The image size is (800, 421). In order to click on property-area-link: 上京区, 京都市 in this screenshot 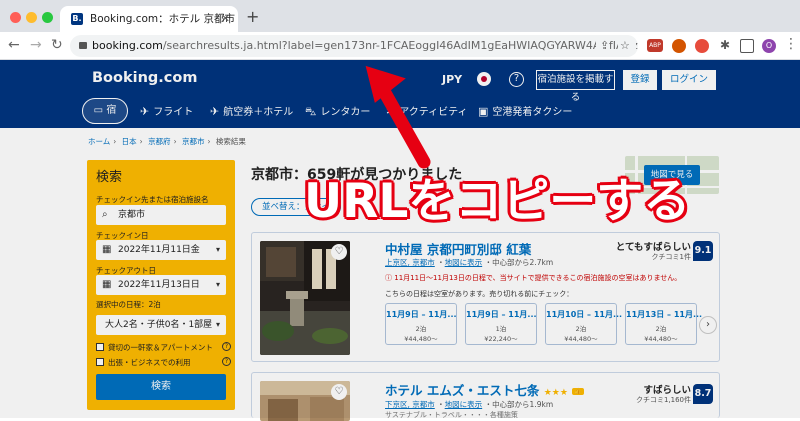, I will do `click(410, 262)`.